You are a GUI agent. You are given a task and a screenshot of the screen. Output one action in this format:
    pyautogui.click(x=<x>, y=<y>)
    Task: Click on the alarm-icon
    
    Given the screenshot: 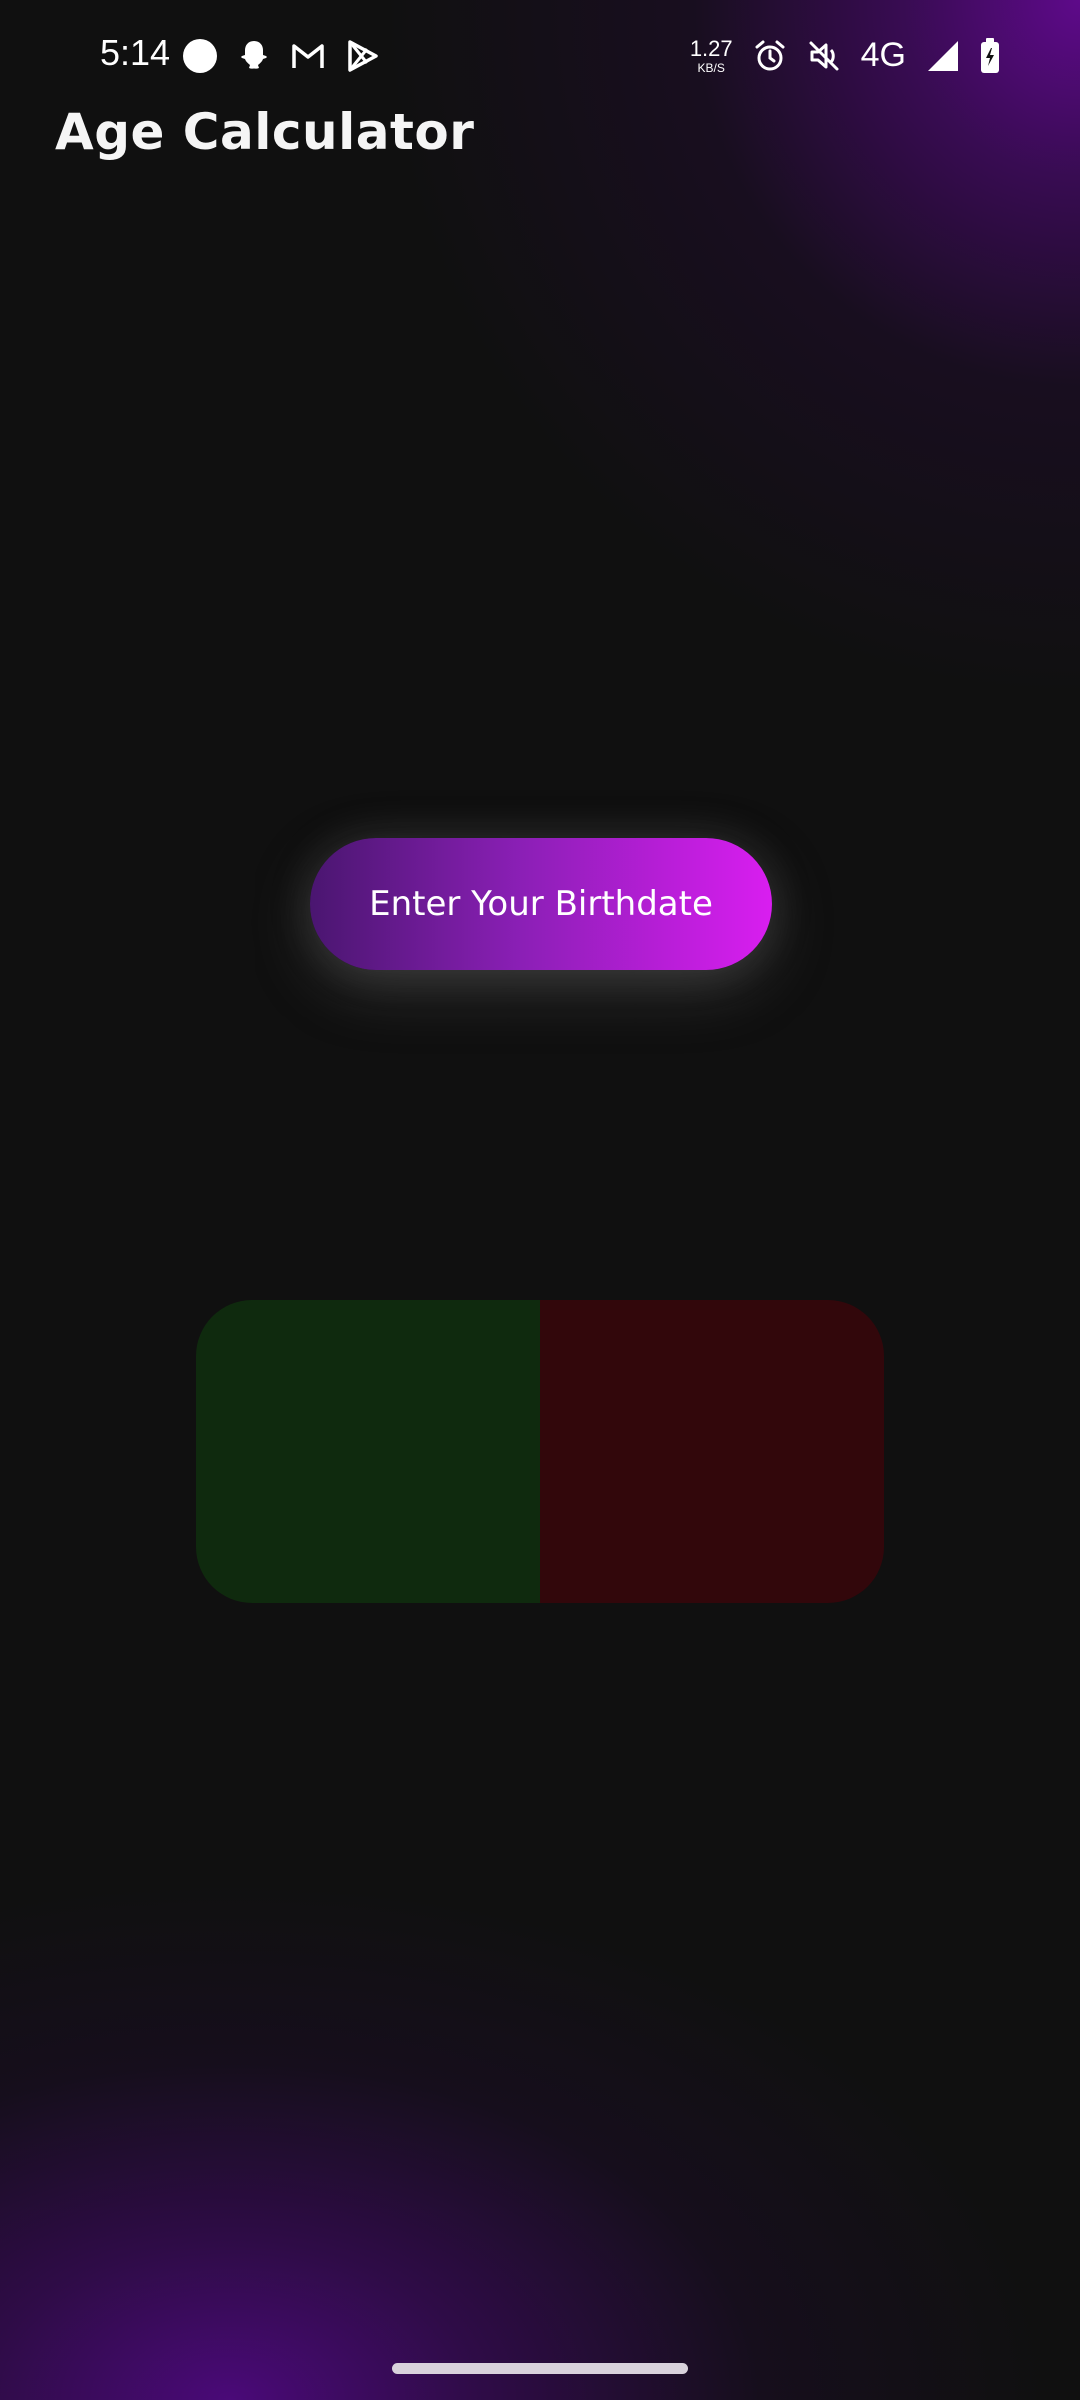 What is the action you would take?
    pyautogui.click(x=770, y=56)
    